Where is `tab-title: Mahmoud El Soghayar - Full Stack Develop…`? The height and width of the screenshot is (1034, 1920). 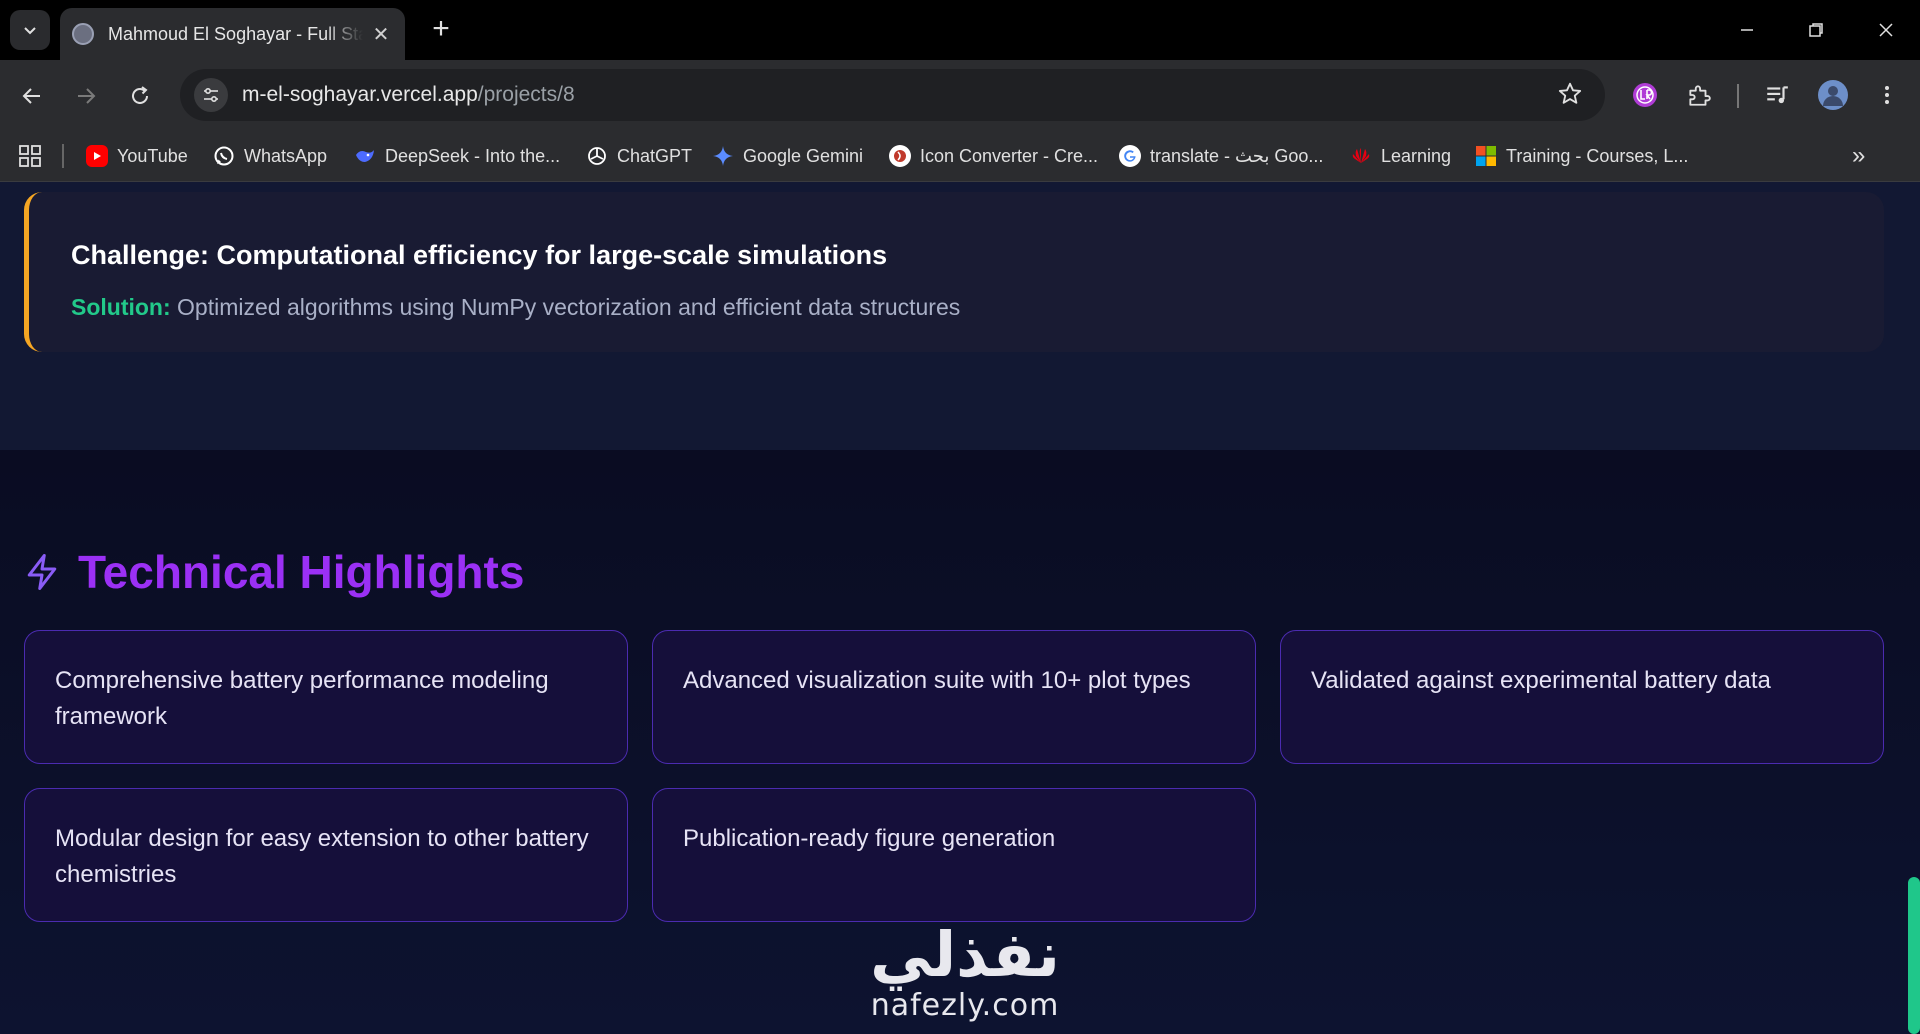 tab-title: Mahmoud El Soghayar - Full Stack Develop… is located at coordinates (235, 33).